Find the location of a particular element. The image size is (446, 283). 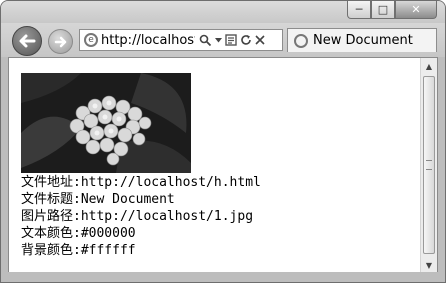

forward-arrow-icon is located at coordinates (60, 41).